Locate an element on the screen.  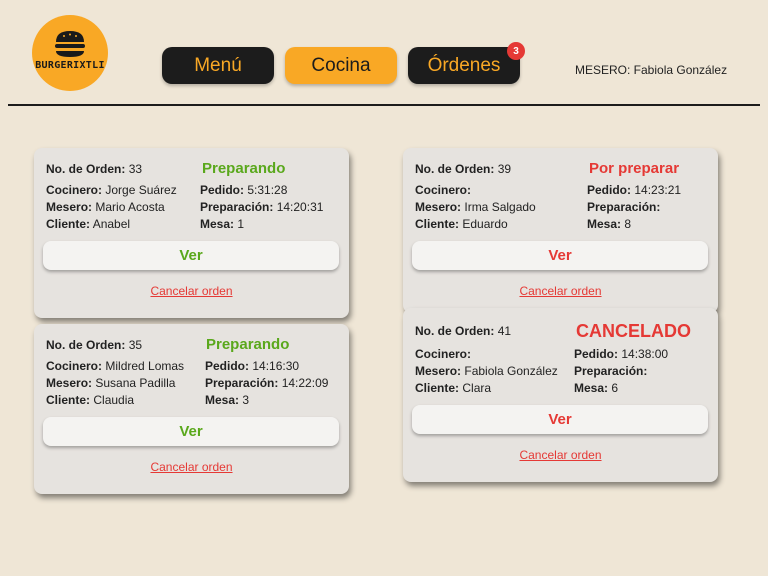
order-preparacion: Preparación: 14:20:31 is located at coordinates (262, 207).